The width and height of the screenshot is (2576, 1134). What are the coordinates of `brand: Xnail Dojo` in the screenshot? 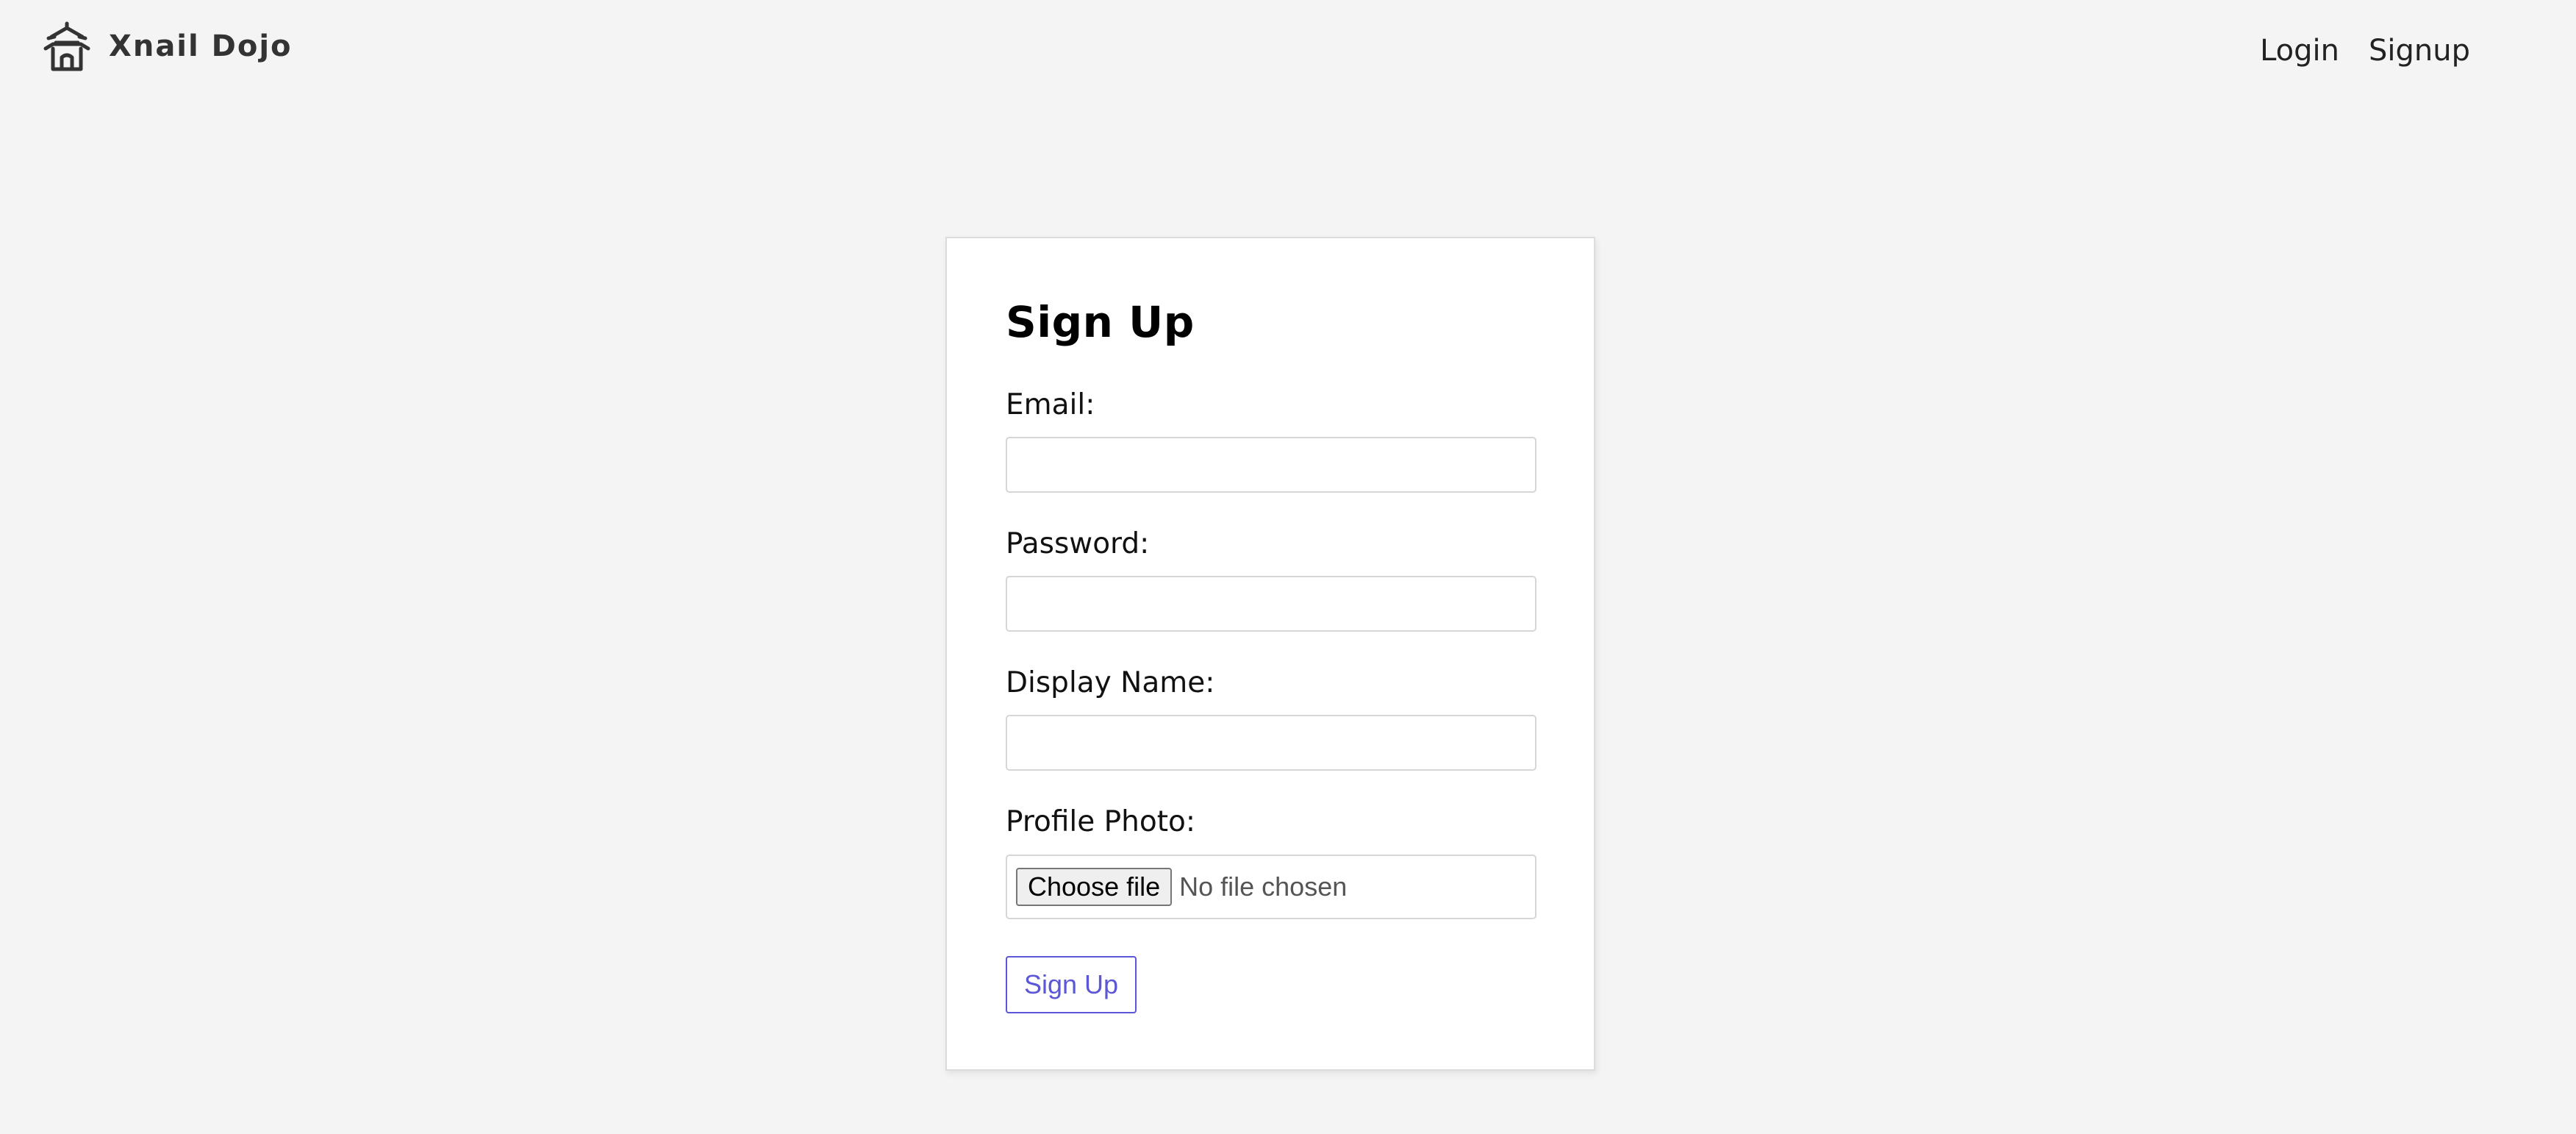 It's located at (167, 46).